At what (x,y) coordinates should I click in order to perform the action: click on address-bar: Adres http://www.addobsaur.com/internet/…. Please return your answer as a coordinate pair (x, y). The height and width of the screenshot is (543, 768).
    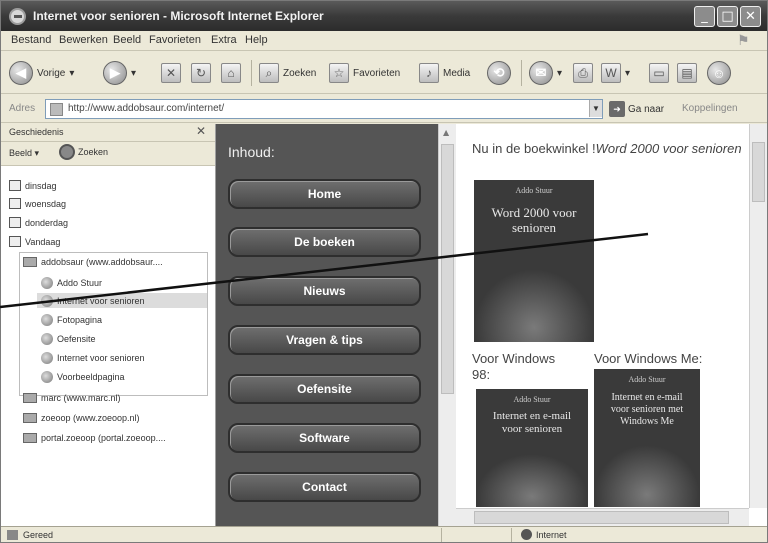
    Looking at the image, I should click on (384, 109).